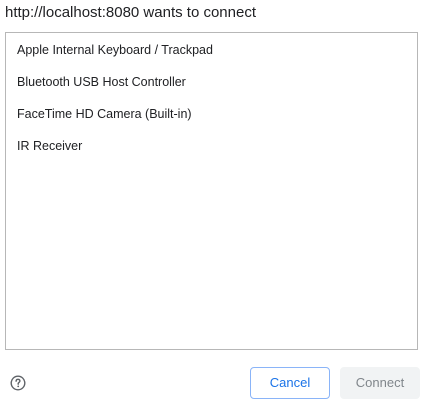 The width and height of the screenshot is (425, 405). What do you see at coordinates (212, 383) in the screenshot?
I see `dialog-footer: Cancel Connect` at bounding box center [212, 383].